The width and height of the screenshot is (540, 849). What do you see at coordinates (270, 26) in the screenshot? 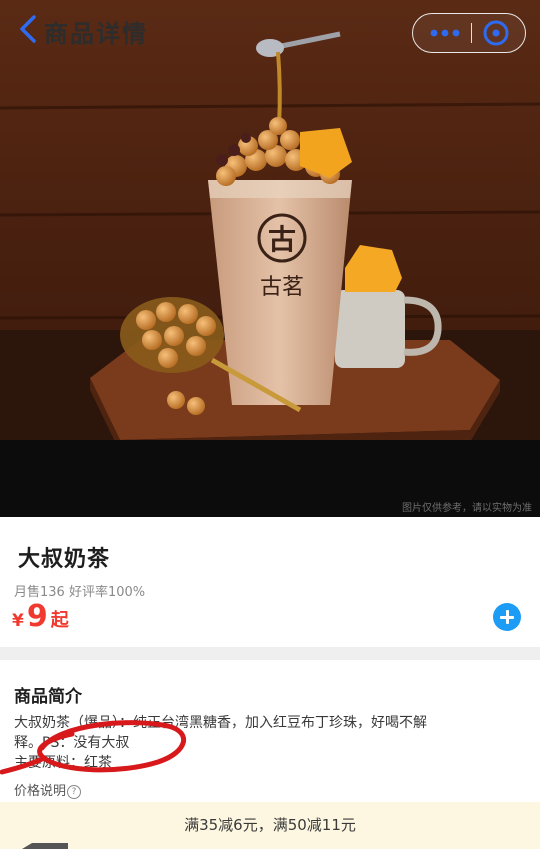
I see `top-navigation-bar: 商品详情` at bounding box center [270, 26].